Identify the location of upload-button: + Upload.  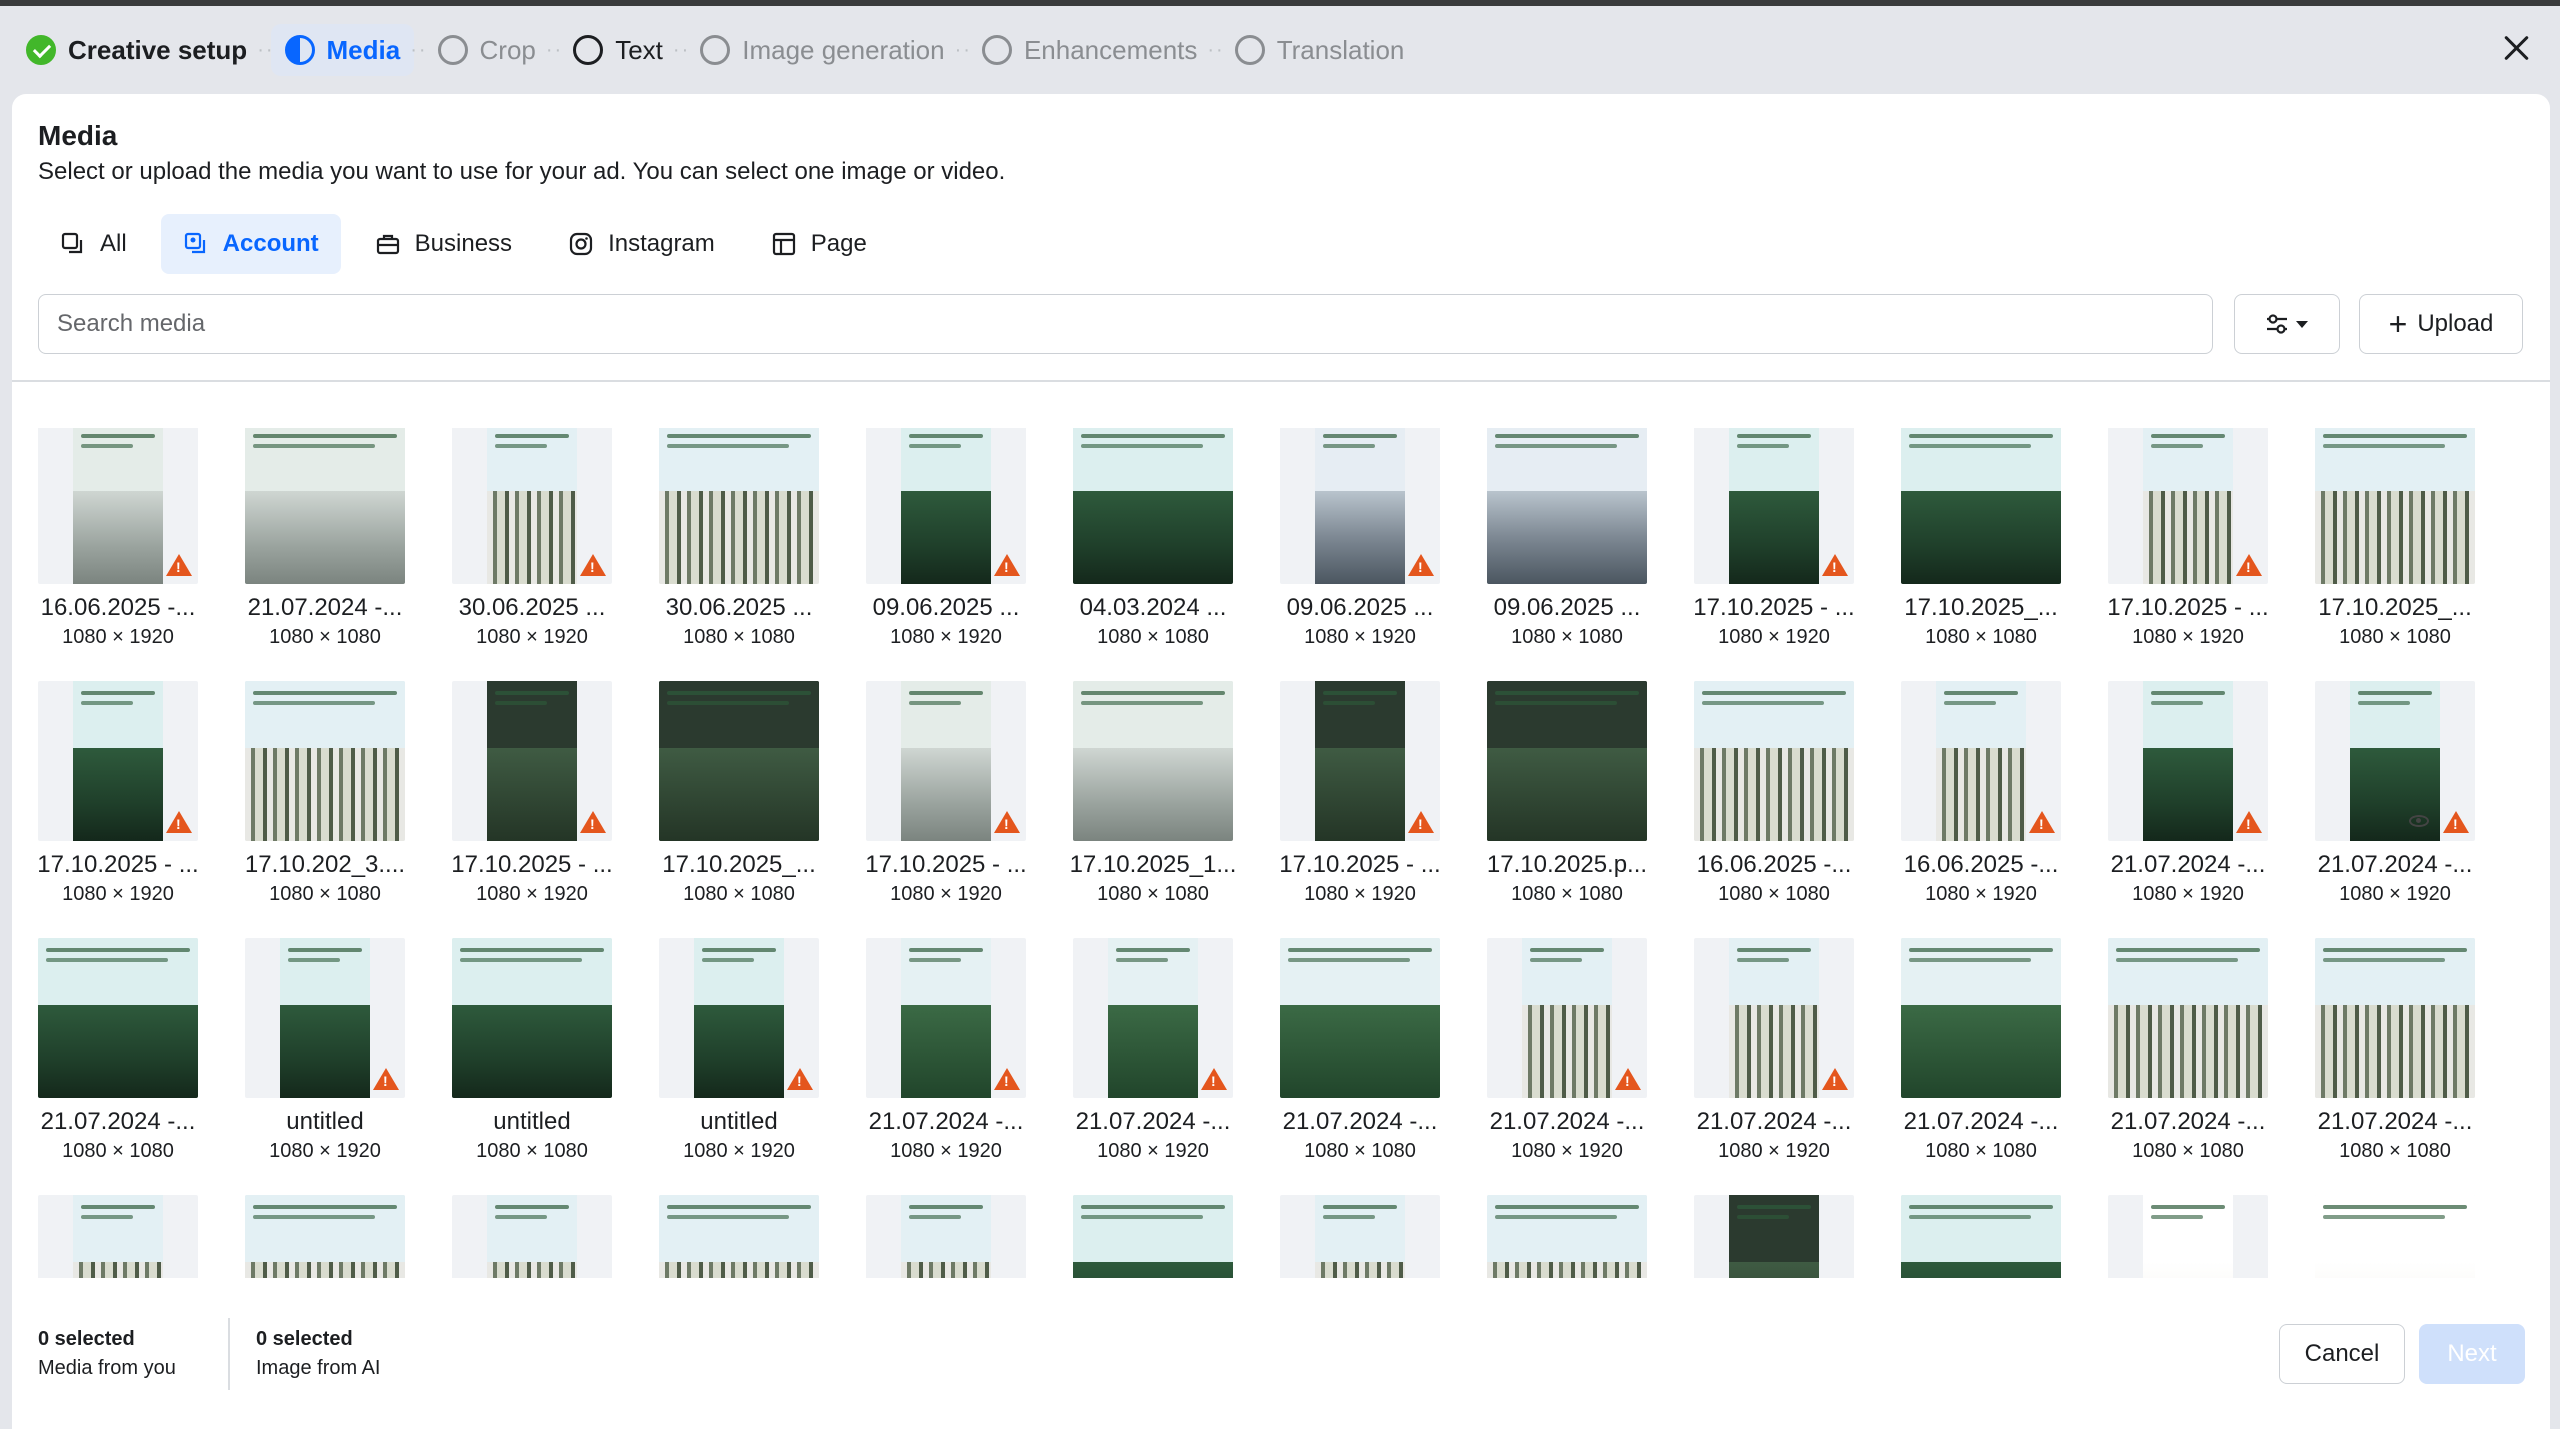
(2441, 324).